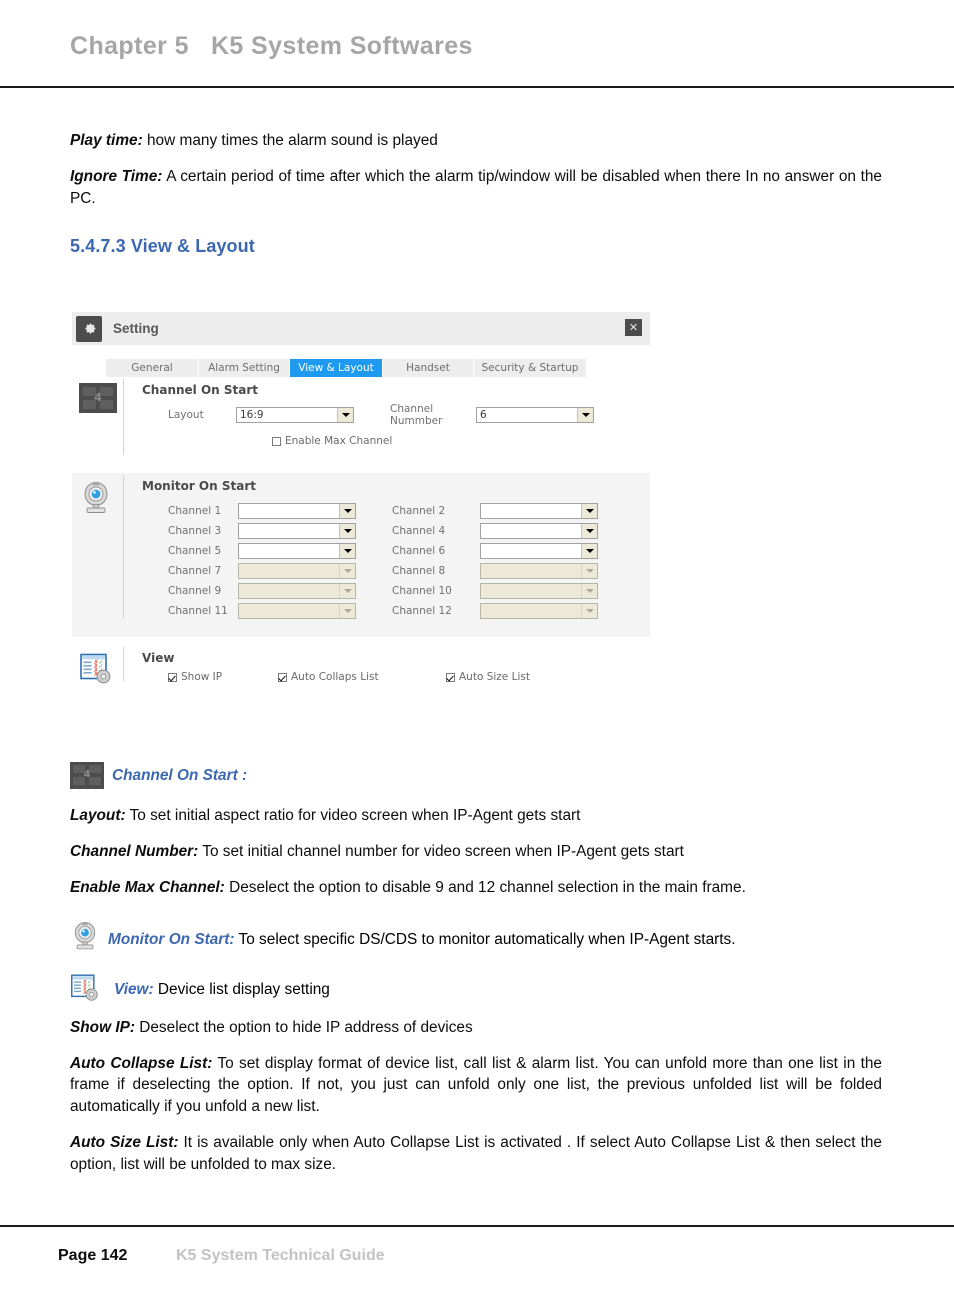 The height and width of the screenshot is (1295, 954). What do you see at coordinates (335, 677) in the screenshot?
I see `auto-collapse-list-label: Auto Collaps List` at bounding box center [335, 677].